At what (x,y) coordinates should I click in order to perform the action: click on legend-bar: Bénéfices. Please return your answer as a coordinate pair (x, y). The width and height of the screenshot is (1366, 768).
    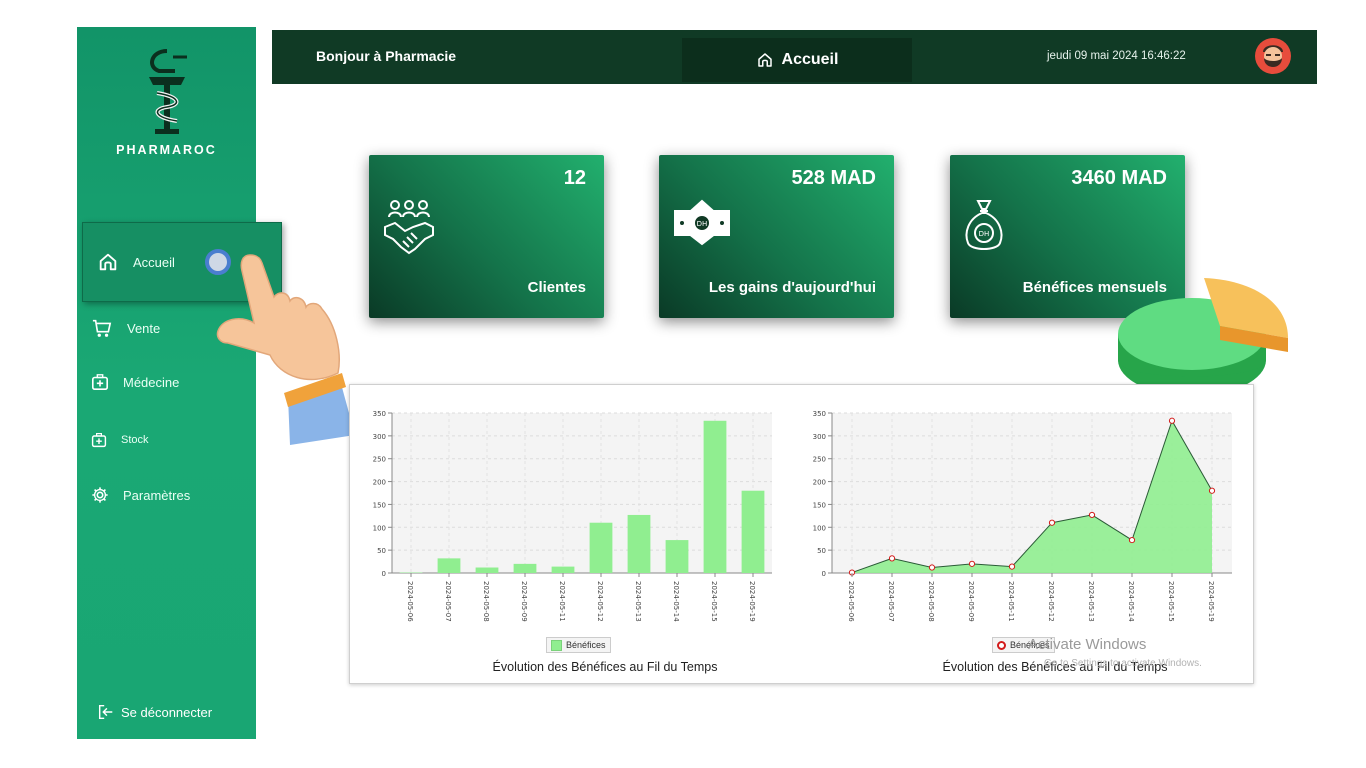
    Looking at the image, I should click on (578, 645).